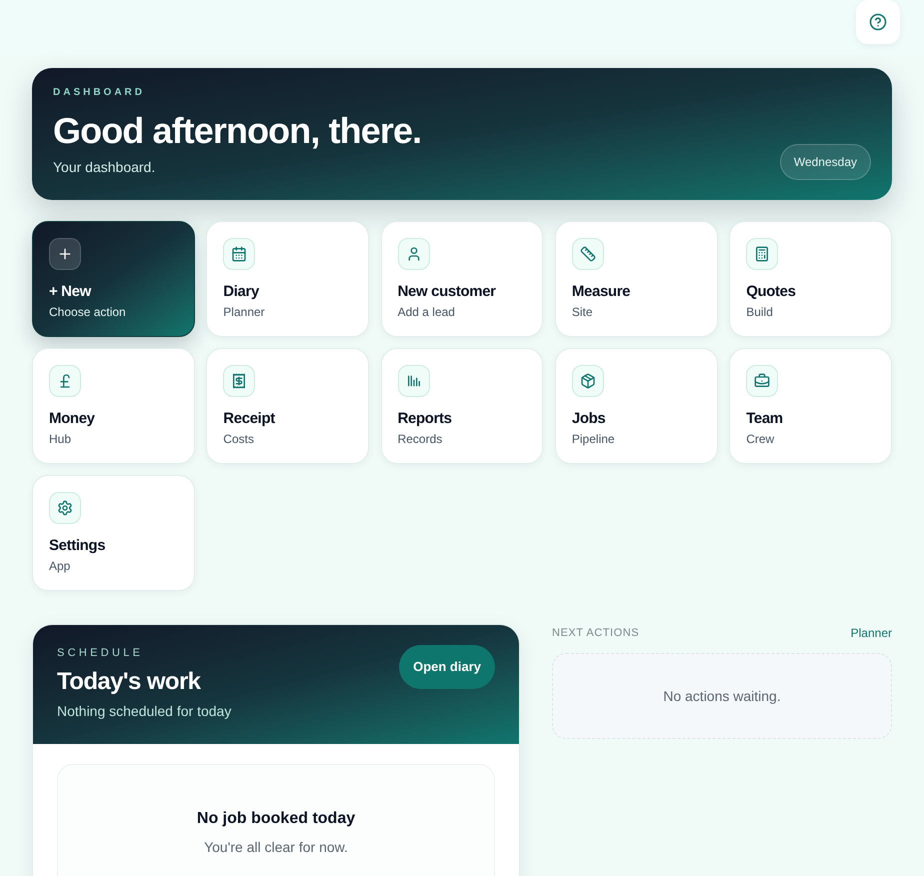  What do you see at coordinates (99, 93) in the screenshot?
I see `hero-eyebrow: DASHBOARD` at bounding box center [99, 93].